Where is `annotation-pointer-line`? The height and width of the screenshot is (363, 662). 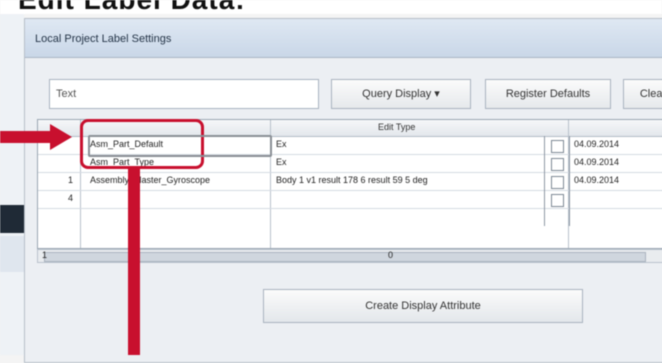 annotation-pointer-line is located at coordinates (134, 260).